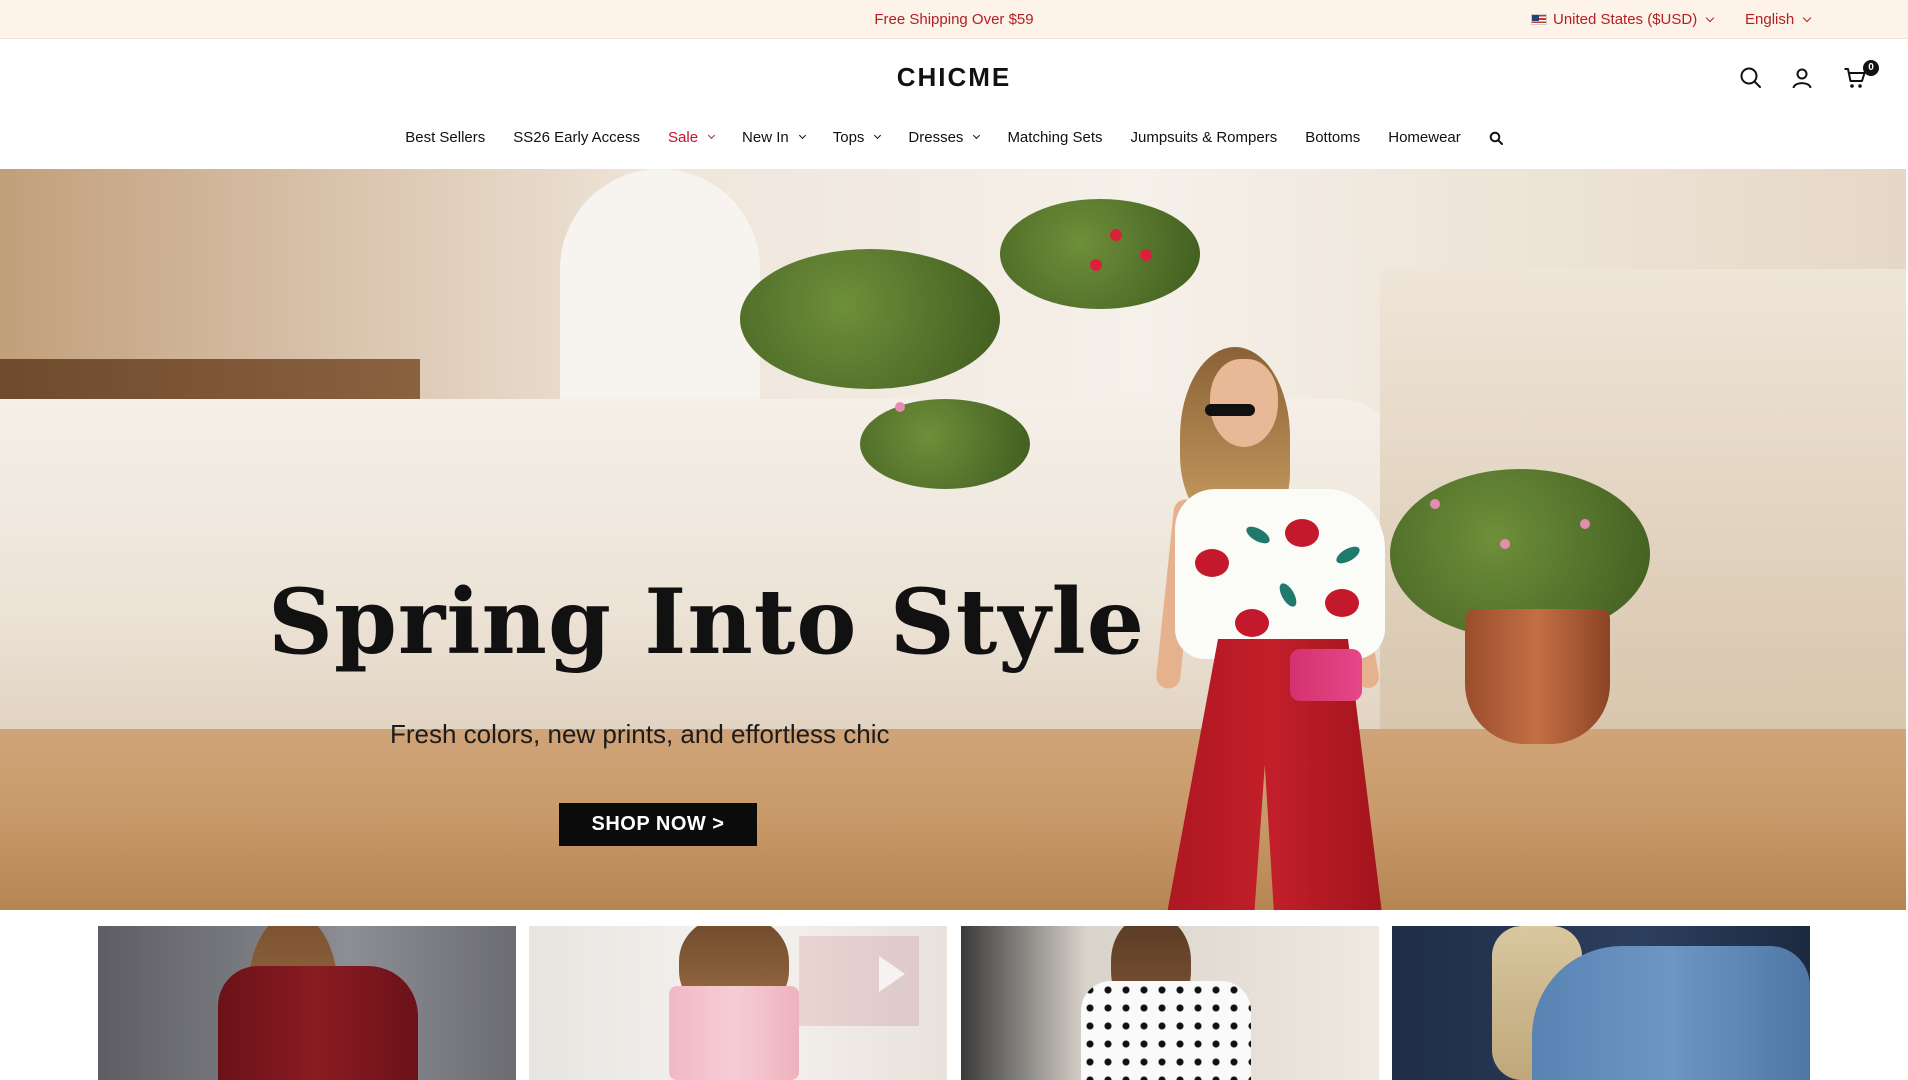 The image size is (1908, 1080). I want to click on site-logo: CHICME, so click(954, 77).